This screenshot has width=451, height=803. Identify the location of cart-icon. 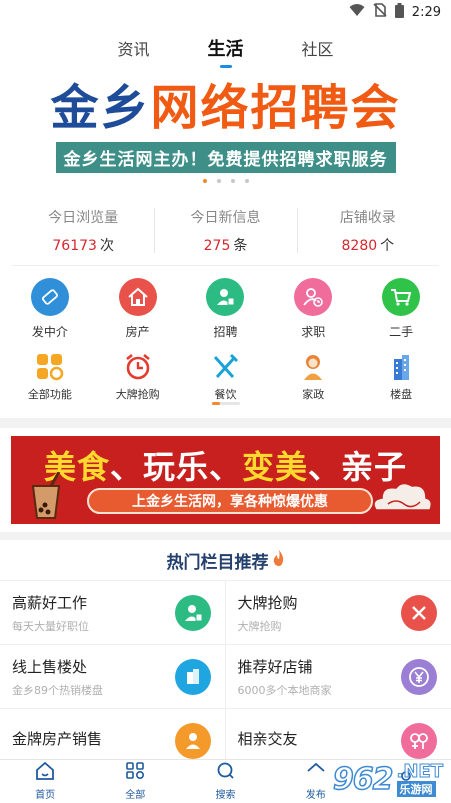
(401, 297).